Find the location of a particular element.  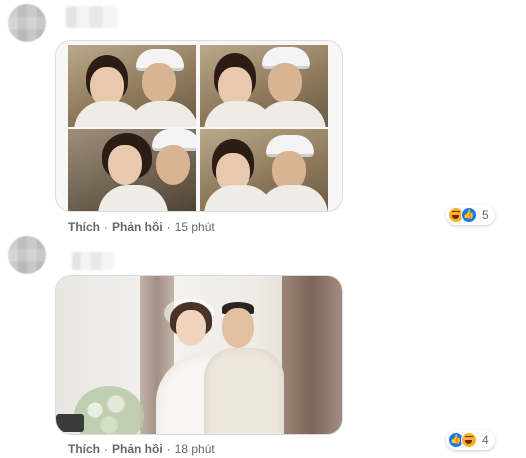

comment-actions: Thích · Phản hồi · 18 phút is located at coordinates (141, 449).